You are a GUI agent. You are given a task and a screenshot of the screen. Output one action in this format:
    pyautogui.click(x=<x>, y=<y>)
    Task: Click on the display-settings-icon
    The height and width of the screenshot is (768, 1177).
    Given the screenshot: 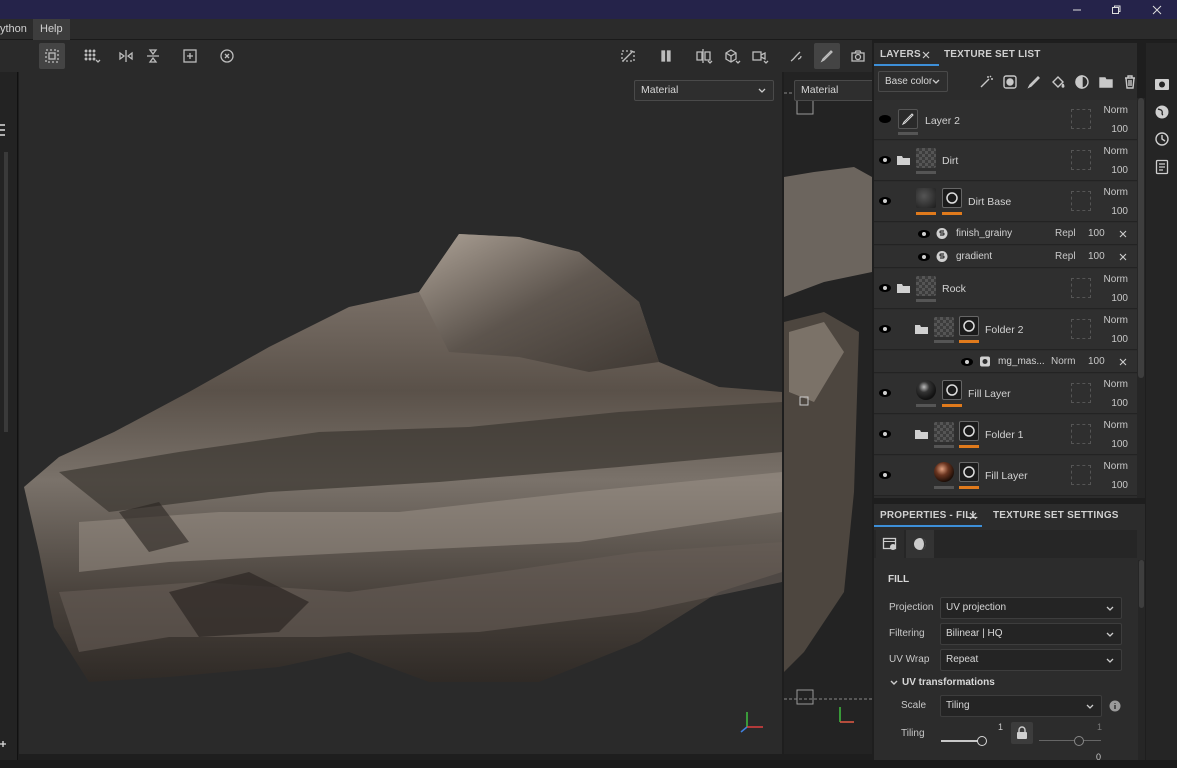 What is the action you would take?
    pyautogui.click(x=1162, y=85)
    